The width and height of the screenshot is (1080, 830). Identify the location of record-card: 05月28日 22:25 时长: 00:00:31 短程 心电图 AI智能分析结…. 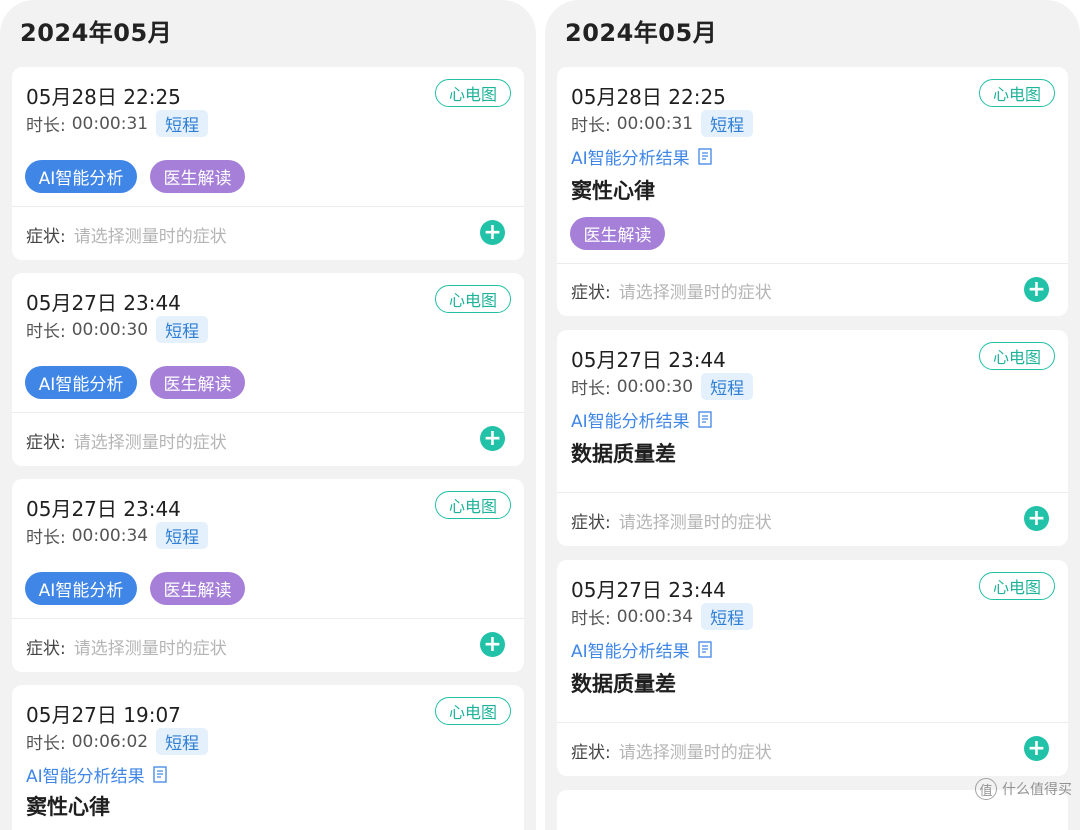
(812, 191).